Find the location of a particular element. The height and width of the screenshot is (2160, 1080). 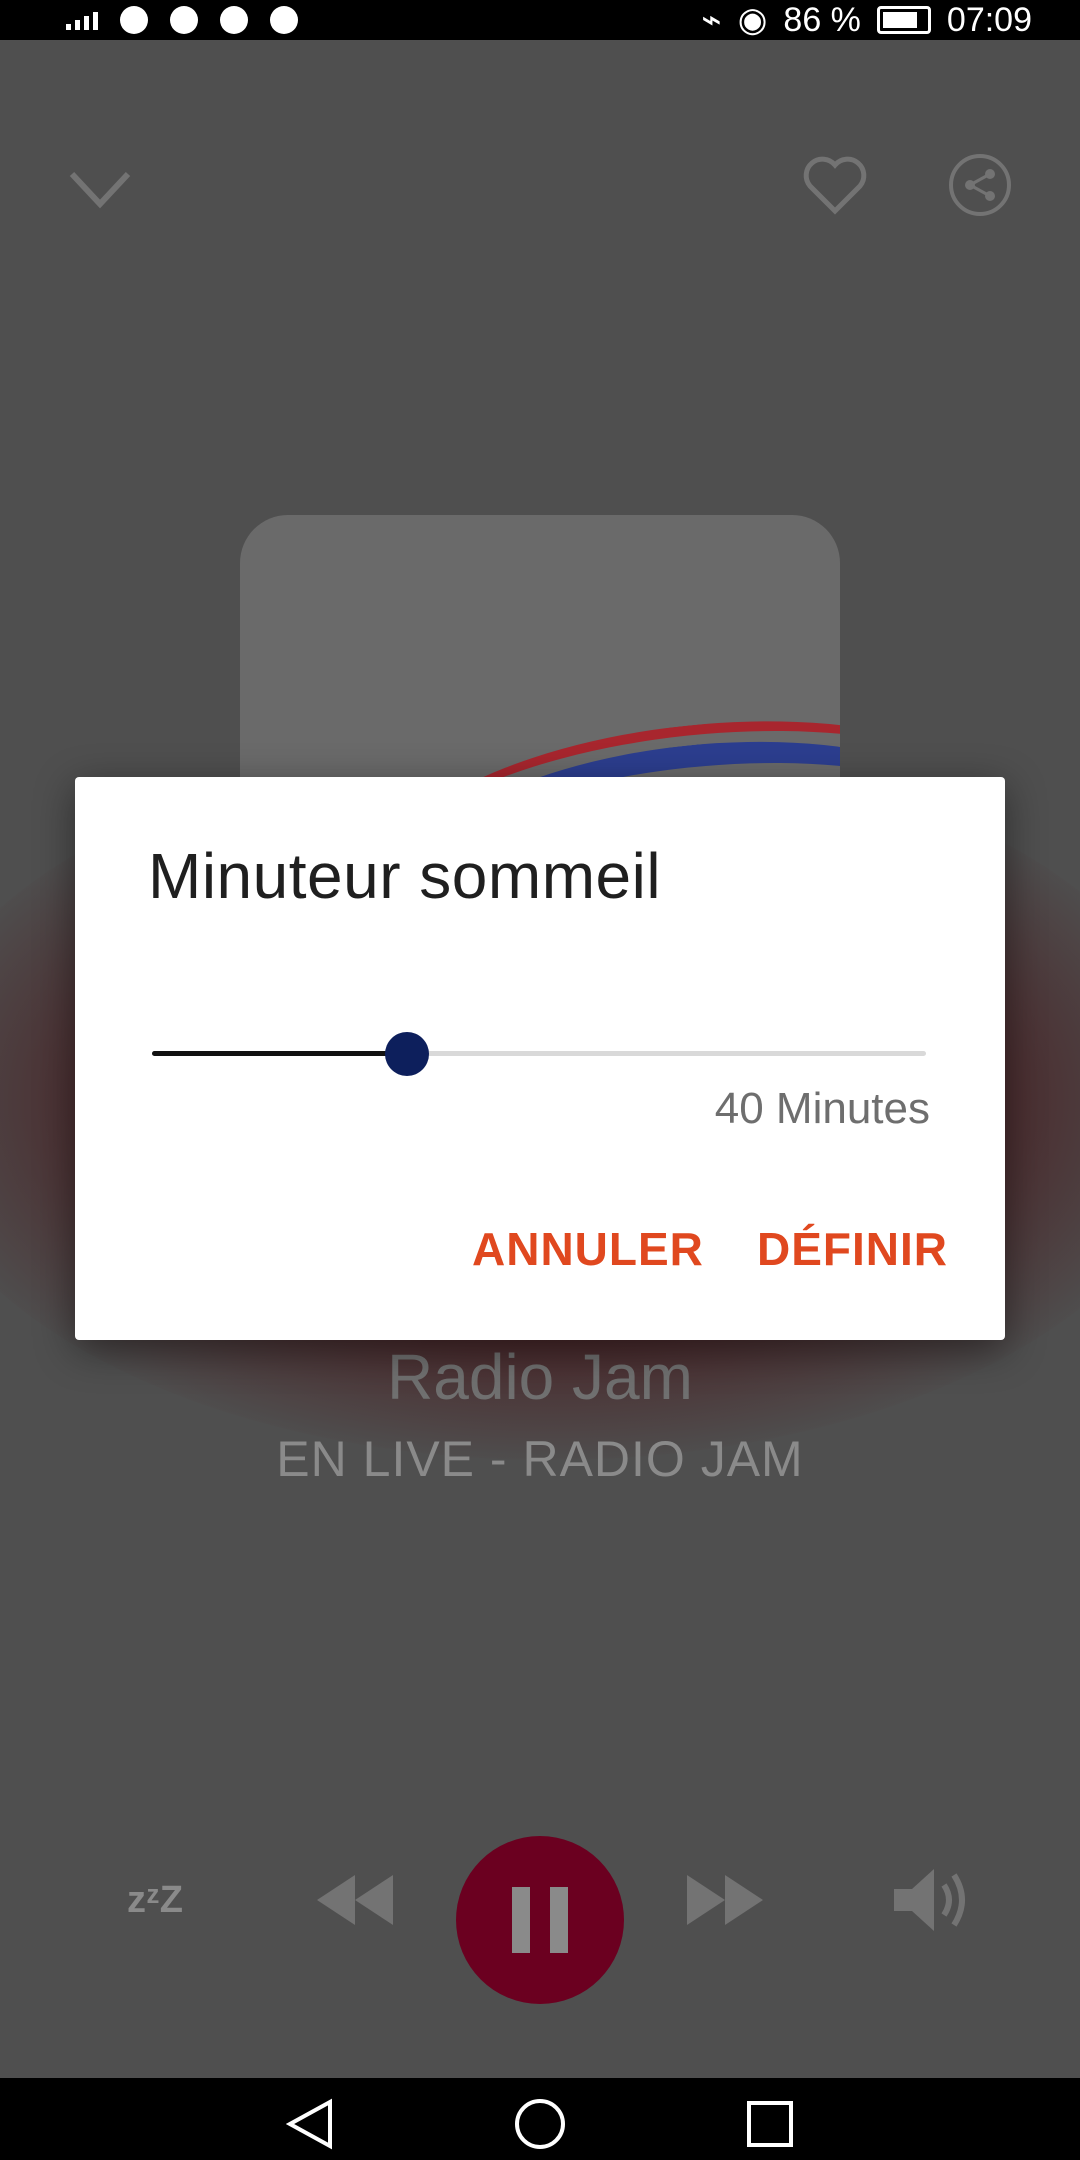

back-button is located at coordinates (310, 2124).